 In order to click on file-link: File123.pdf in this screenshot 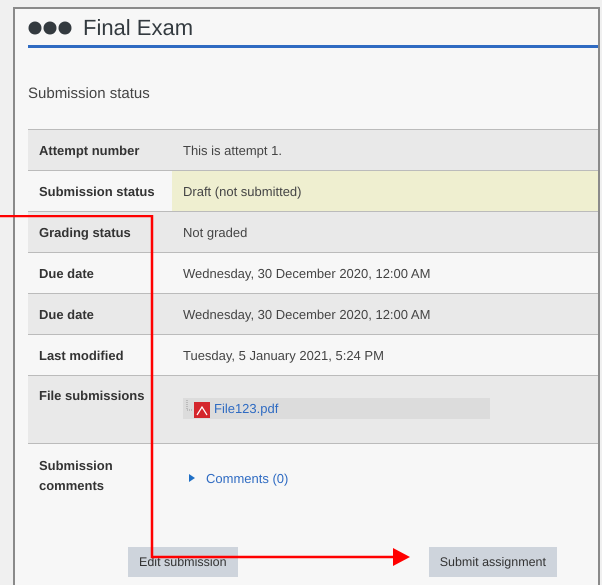, I will do `click(246, 408)`.